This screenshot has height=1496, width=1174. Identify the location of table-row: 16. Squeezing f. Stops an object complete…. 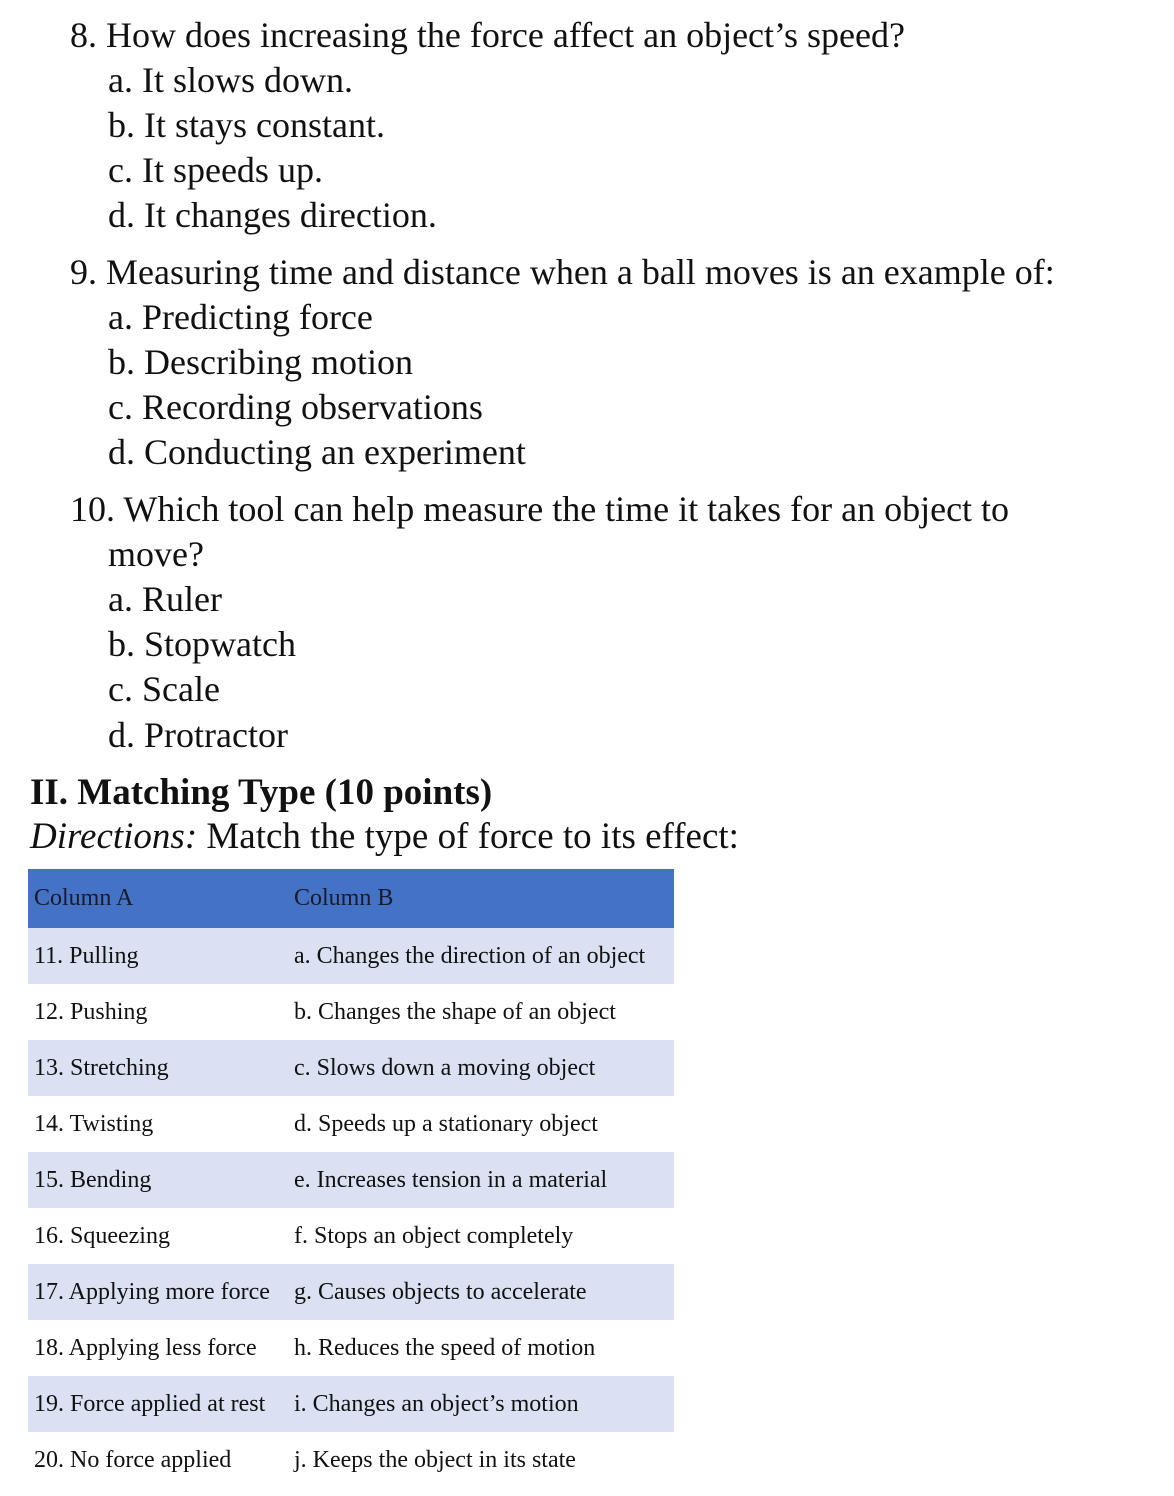
(351, 1236).